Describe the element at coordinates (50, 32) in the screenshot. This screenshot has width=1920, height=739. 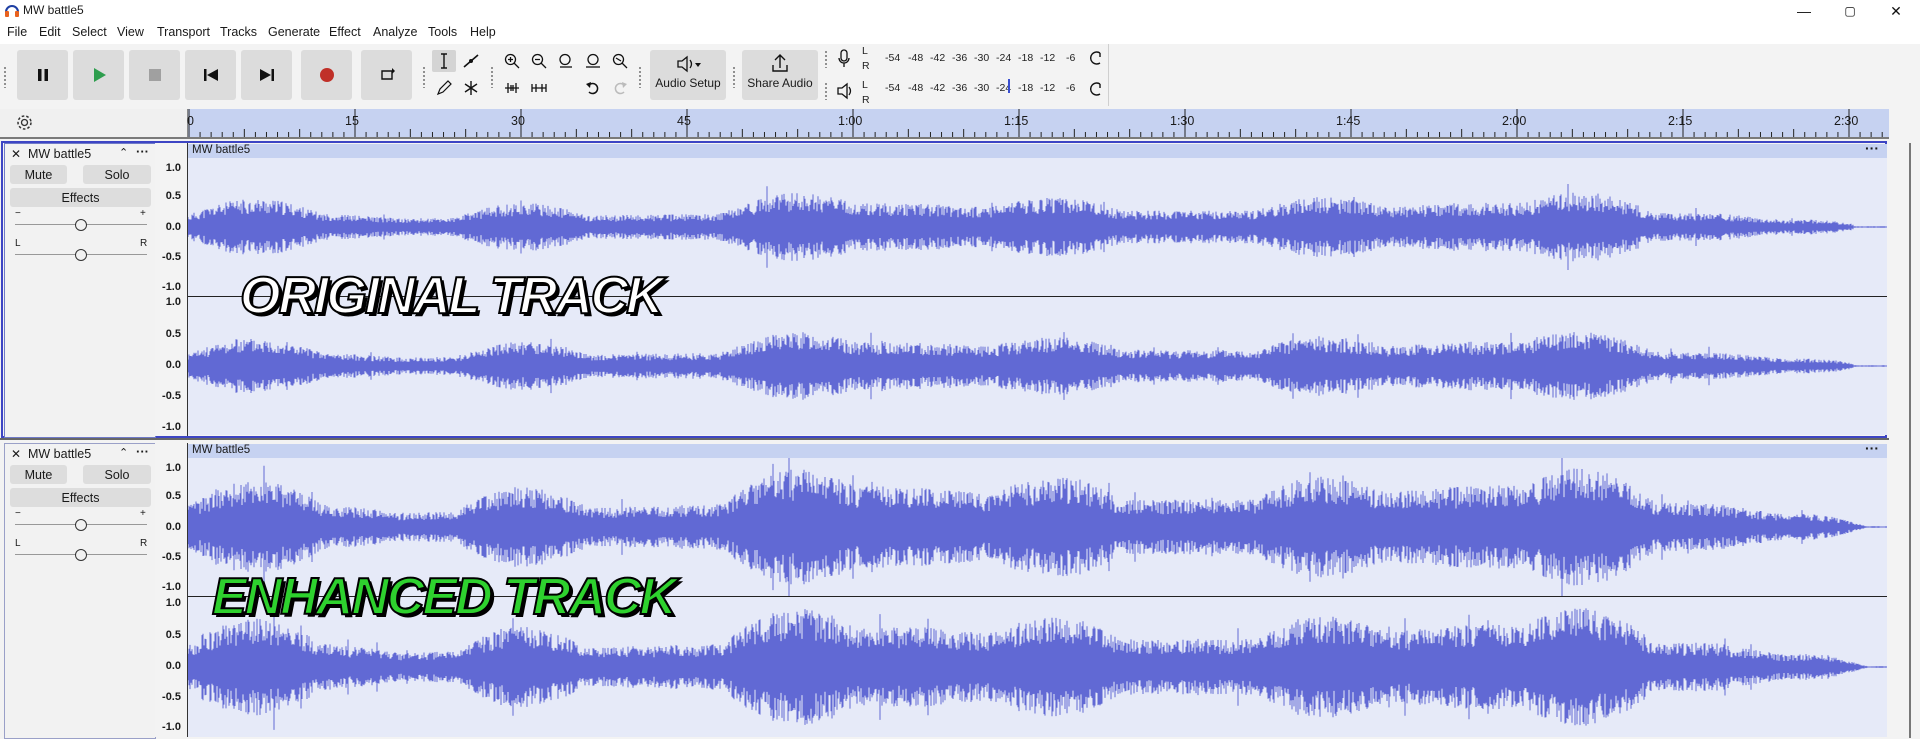
I see `menu-edit: Edit` at that location.